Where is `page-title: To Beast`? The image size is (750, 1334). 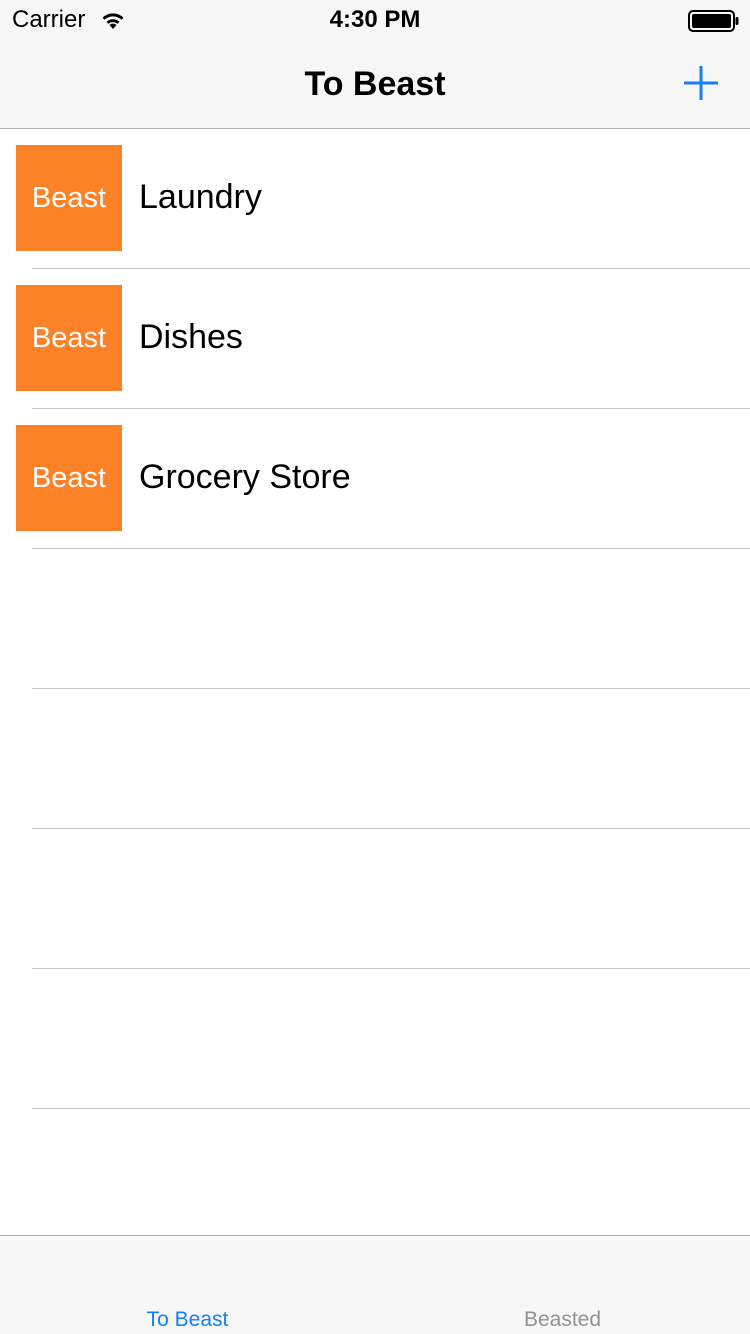
page-title: To Beast is located at coordinates (375, 84).